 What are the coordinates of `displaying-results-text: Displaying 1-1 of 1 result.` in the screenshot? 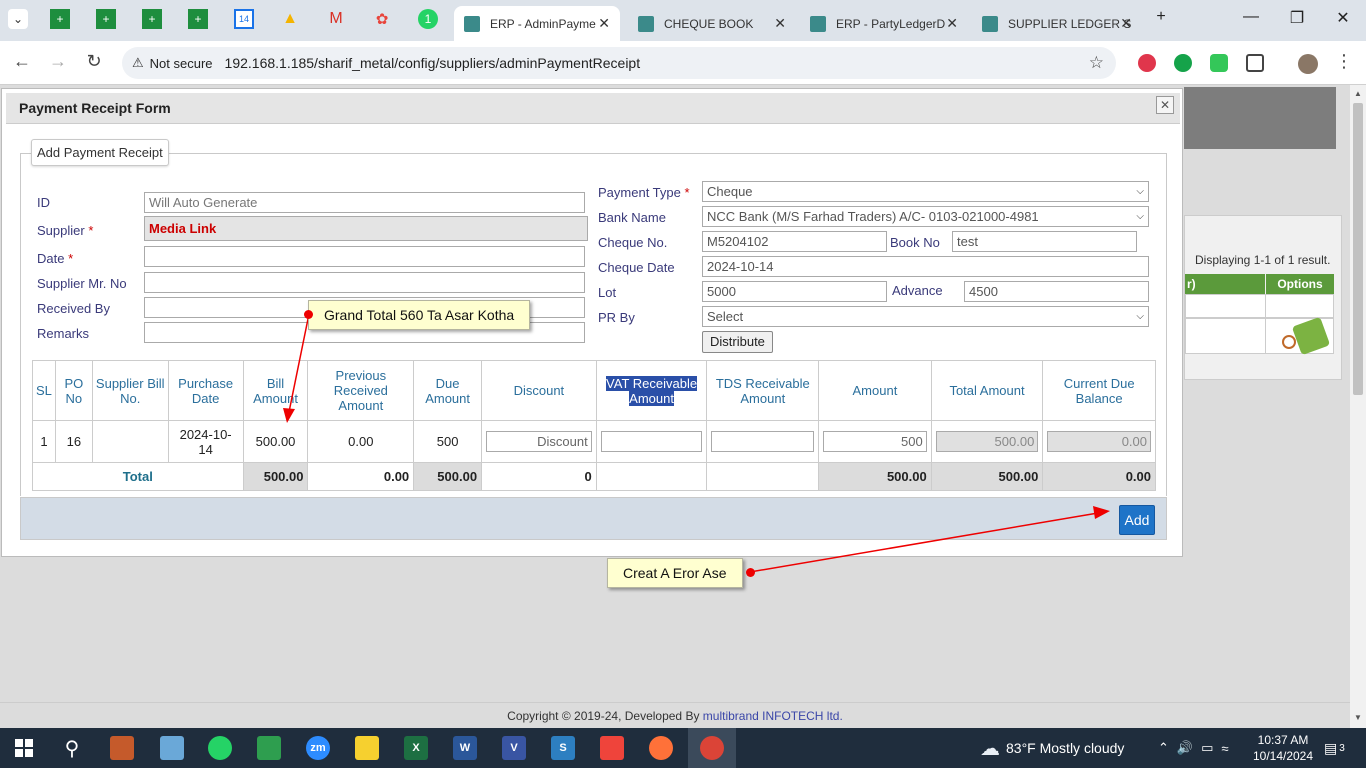 It's located at (1263, 260).